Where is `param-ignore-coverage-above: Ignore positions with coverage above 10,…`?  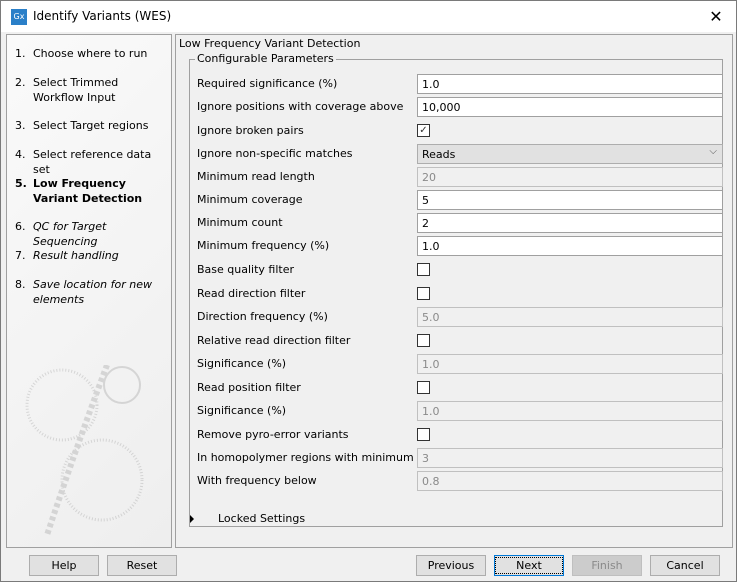
param-ignore-coverage-above: Ignore positions with coverage above 10,… is located at coordinates (460, 107).